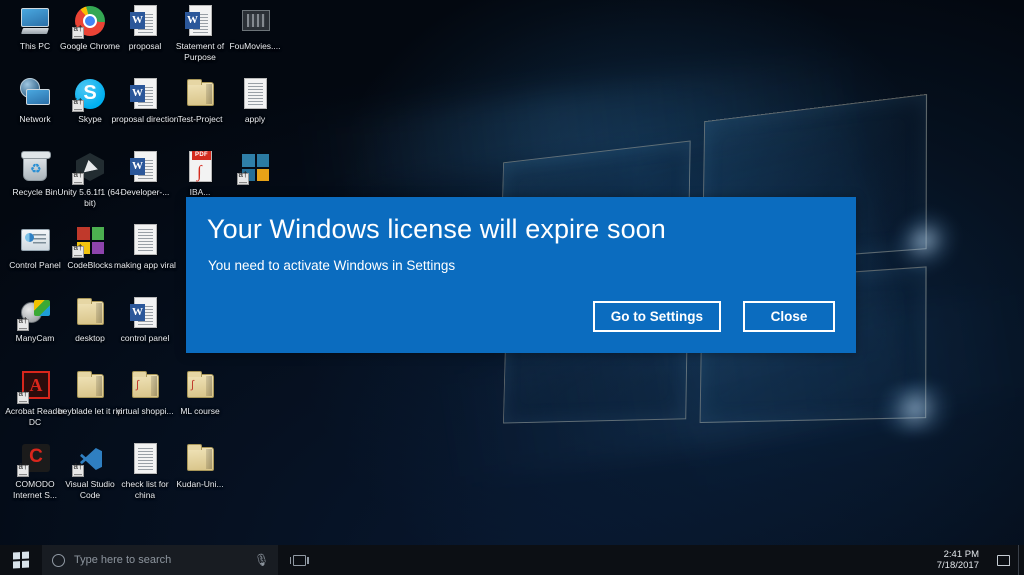 The width and height of the screenshot is (1024, 575). I want to click on show-desktop-button, so click(1021, 560).